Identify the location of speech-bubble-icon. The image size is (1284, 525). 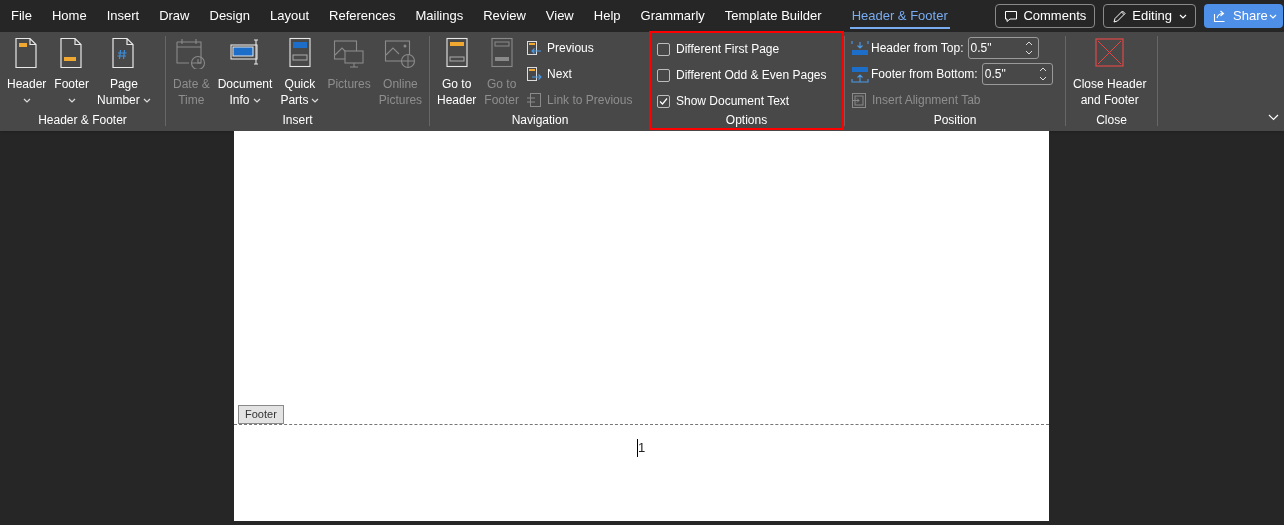
(1011, 16).